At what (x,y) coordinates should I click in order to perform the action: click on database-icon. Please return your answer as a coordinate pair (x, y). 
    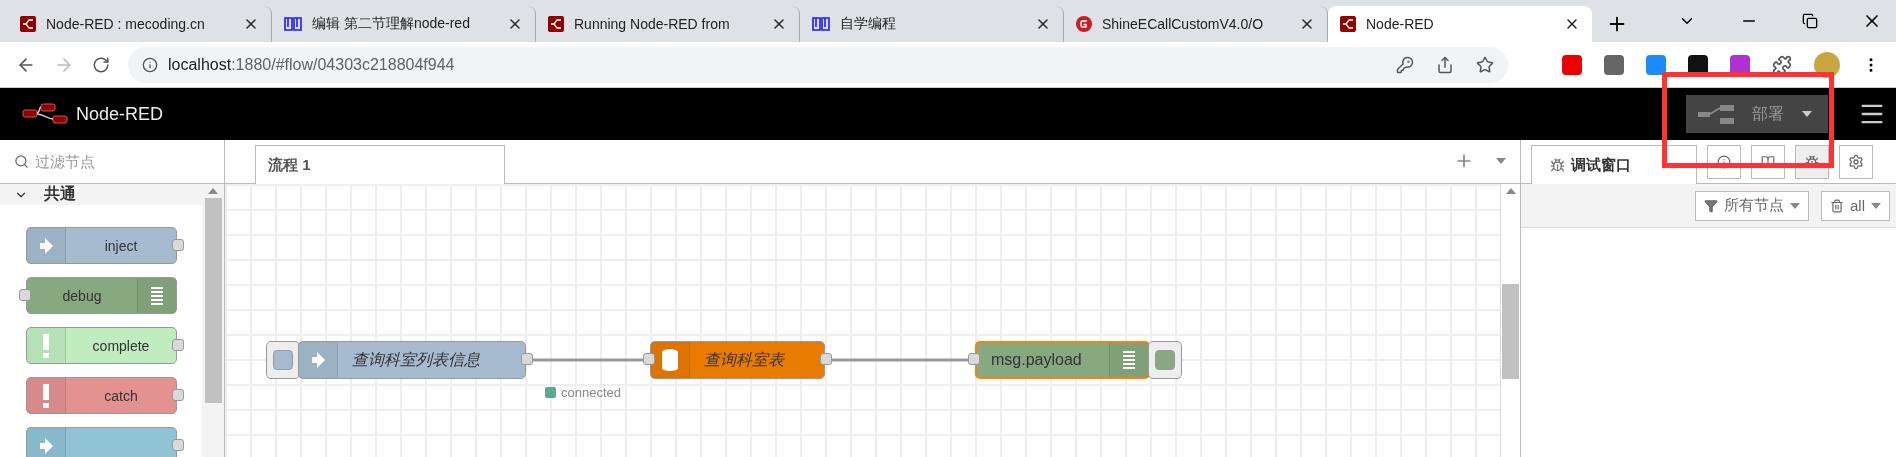
    Looking at the image, I should click on (670, 360).